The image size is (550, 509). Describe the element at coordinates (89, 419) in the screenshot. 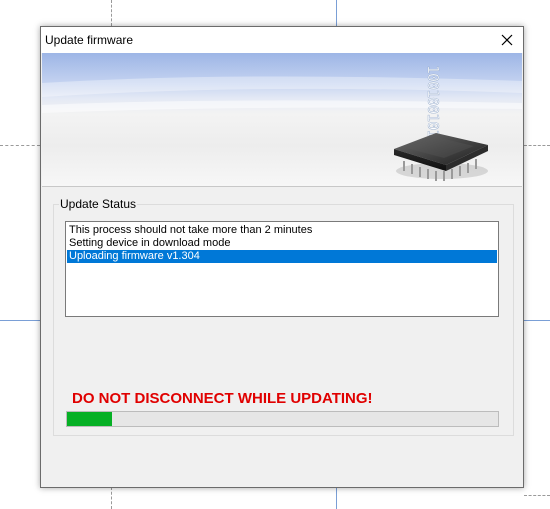

I see `progress-fill` at that location.